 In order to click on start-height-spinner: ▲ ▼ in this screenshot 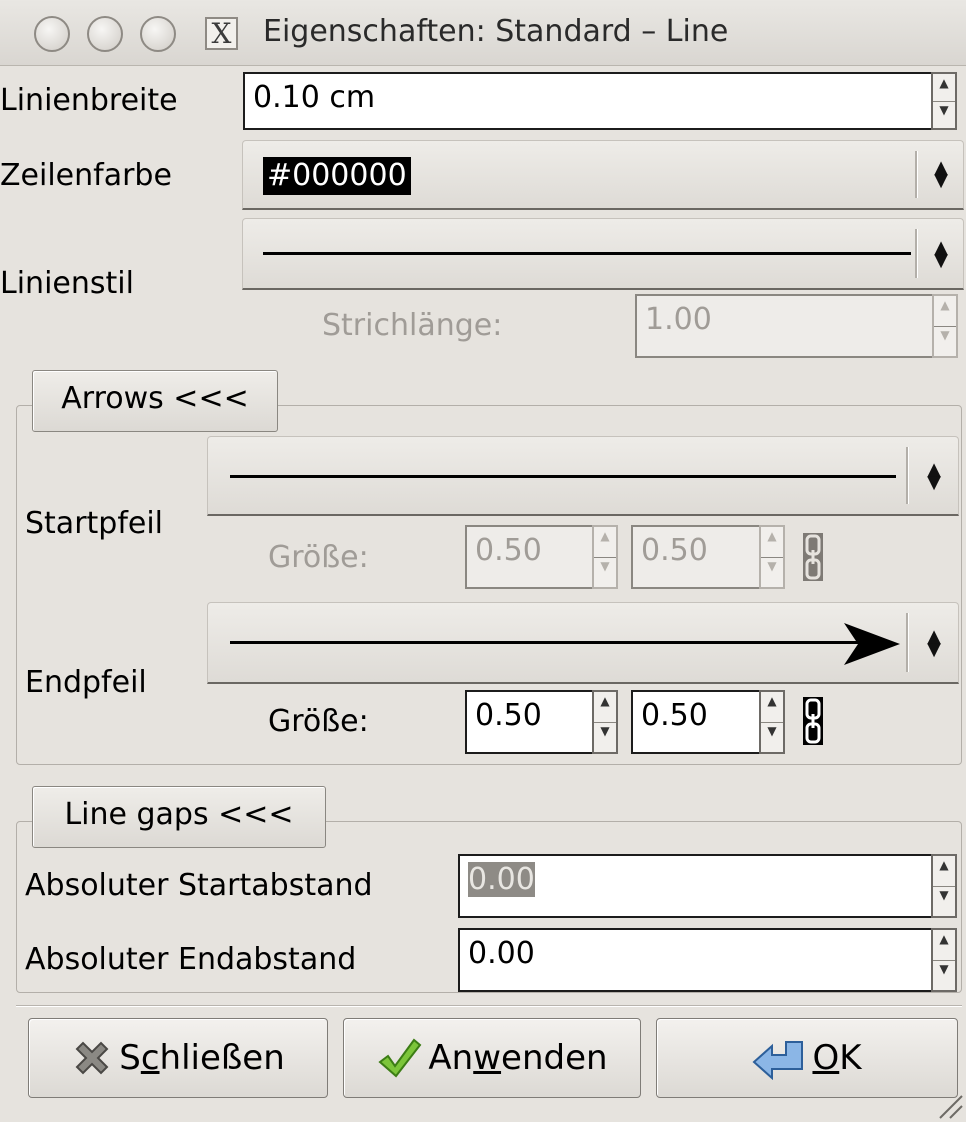, I will do `click(772, 557)`.